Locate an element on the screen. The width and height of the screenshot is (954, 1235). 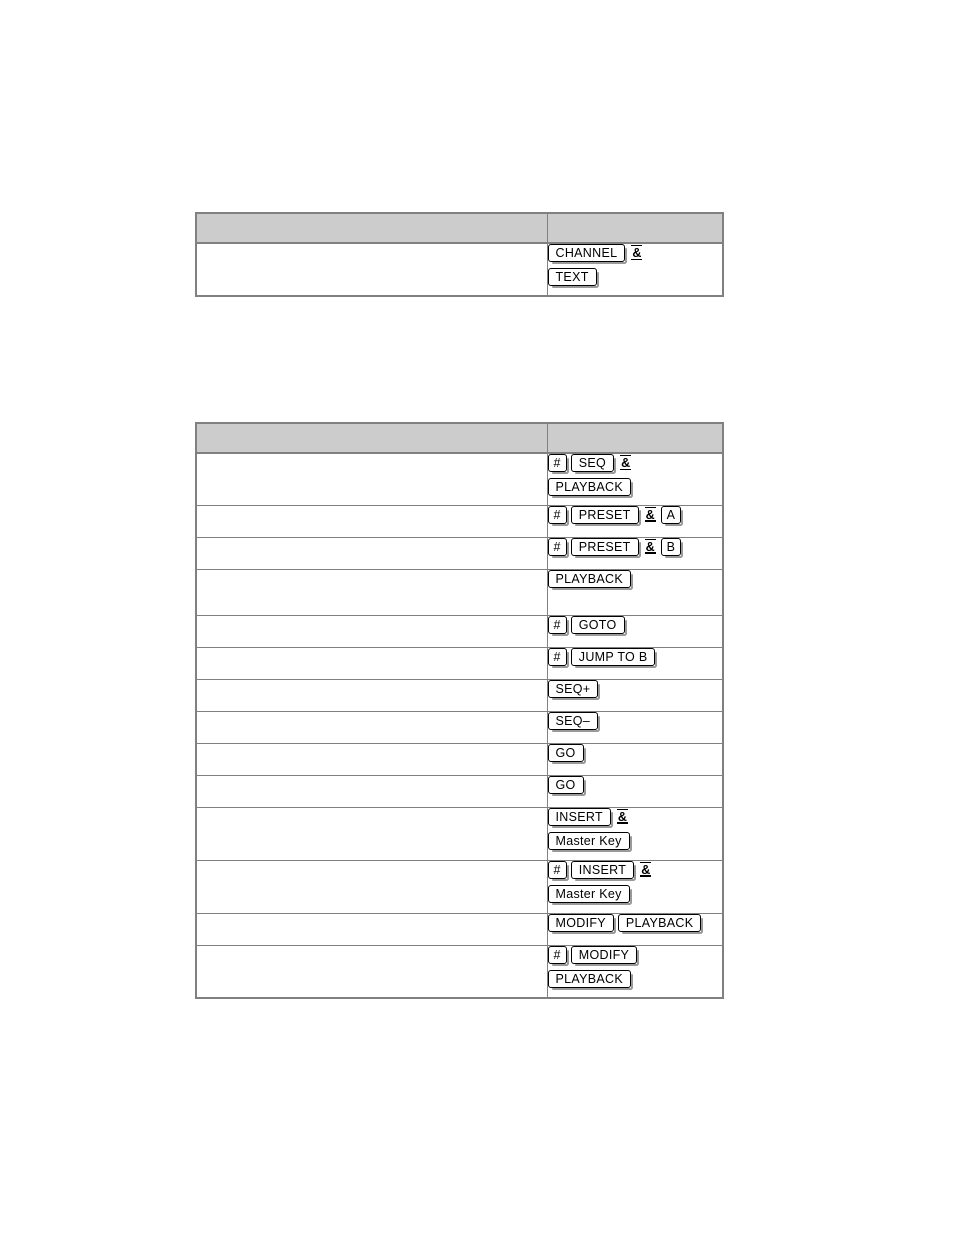
key-button: SEQ is located at coordinates (593, 464).